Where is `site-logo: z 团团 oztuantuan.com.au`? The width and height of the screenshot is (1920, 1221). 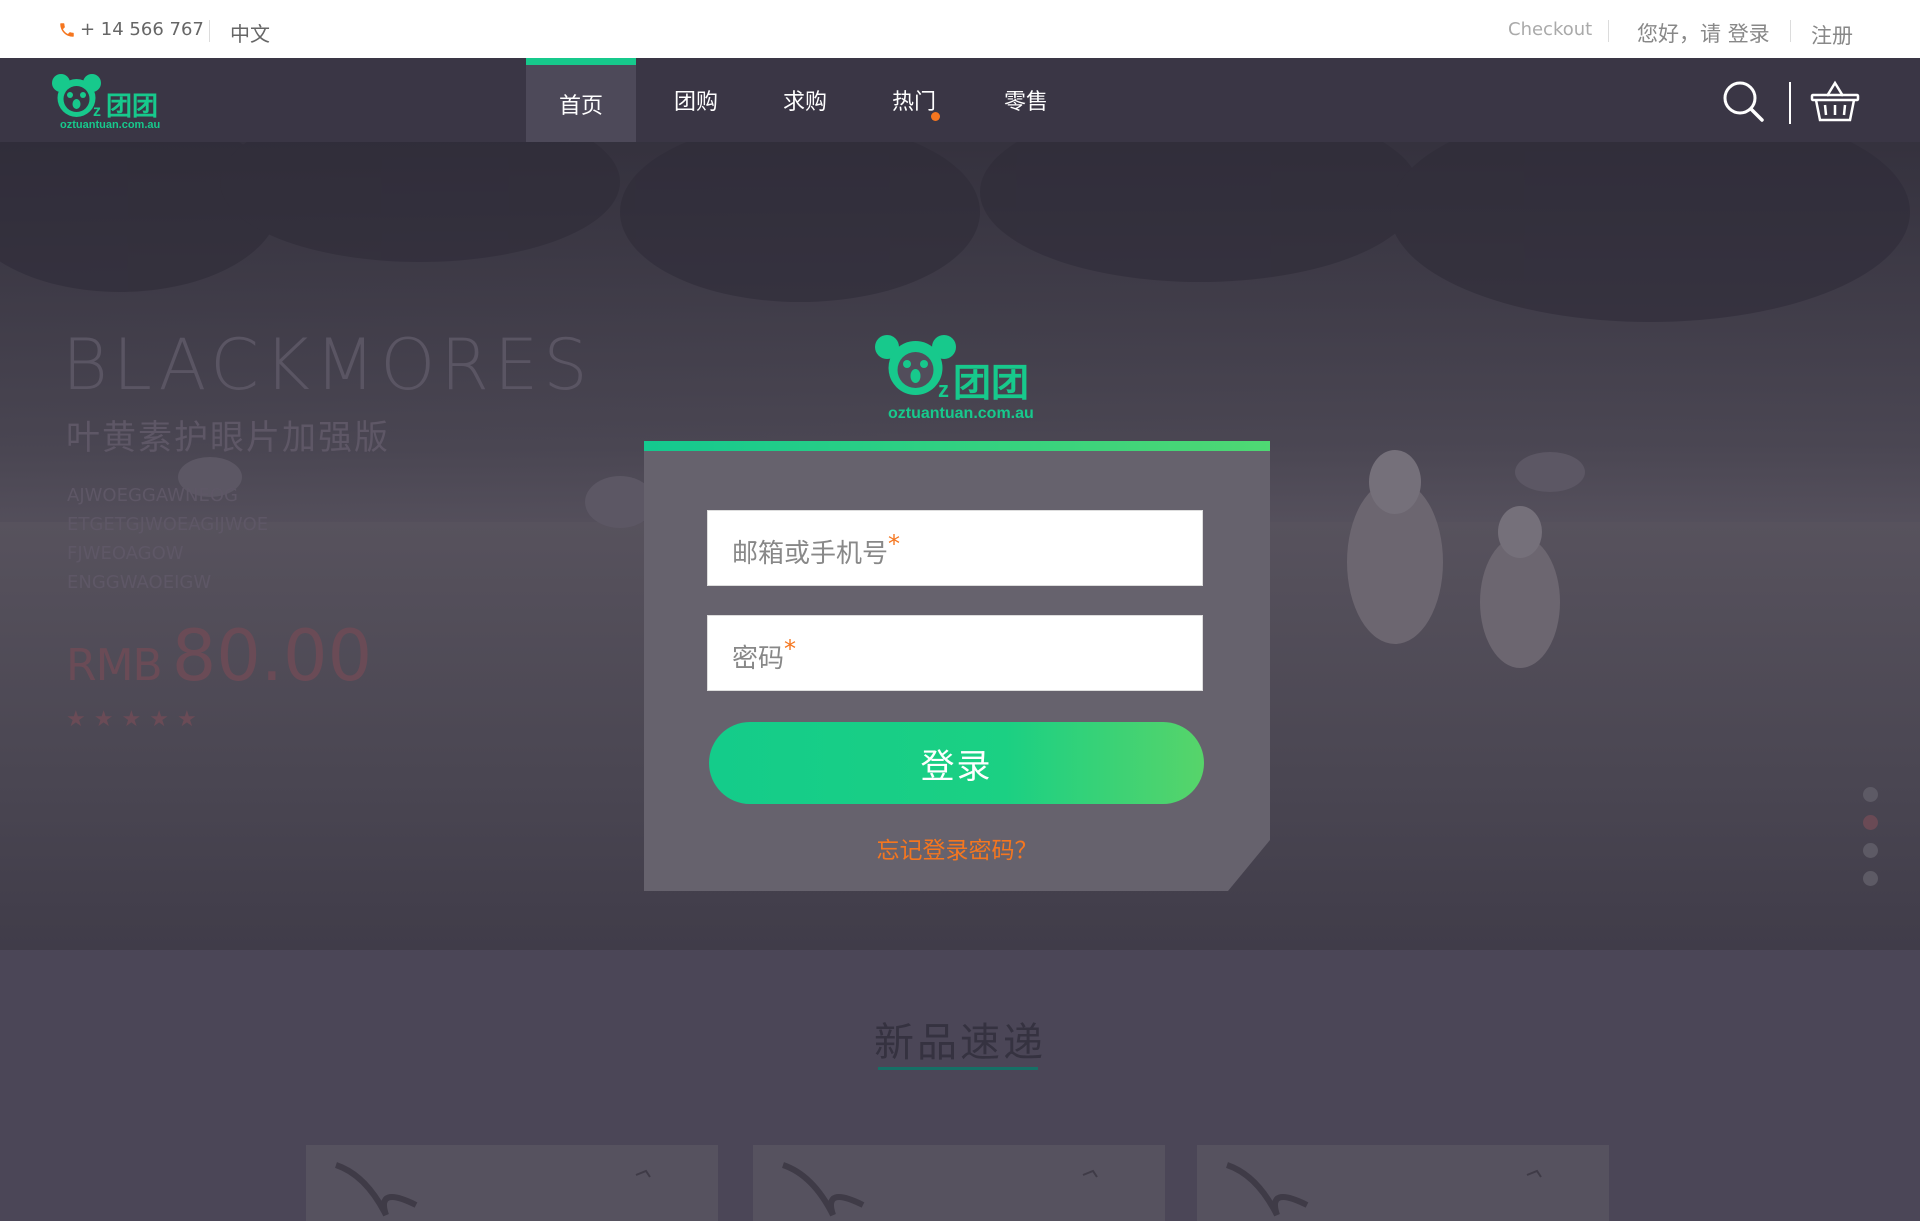 site-logo: z 团团 oztuantuan.com.au is located at coordinates (113, 100).